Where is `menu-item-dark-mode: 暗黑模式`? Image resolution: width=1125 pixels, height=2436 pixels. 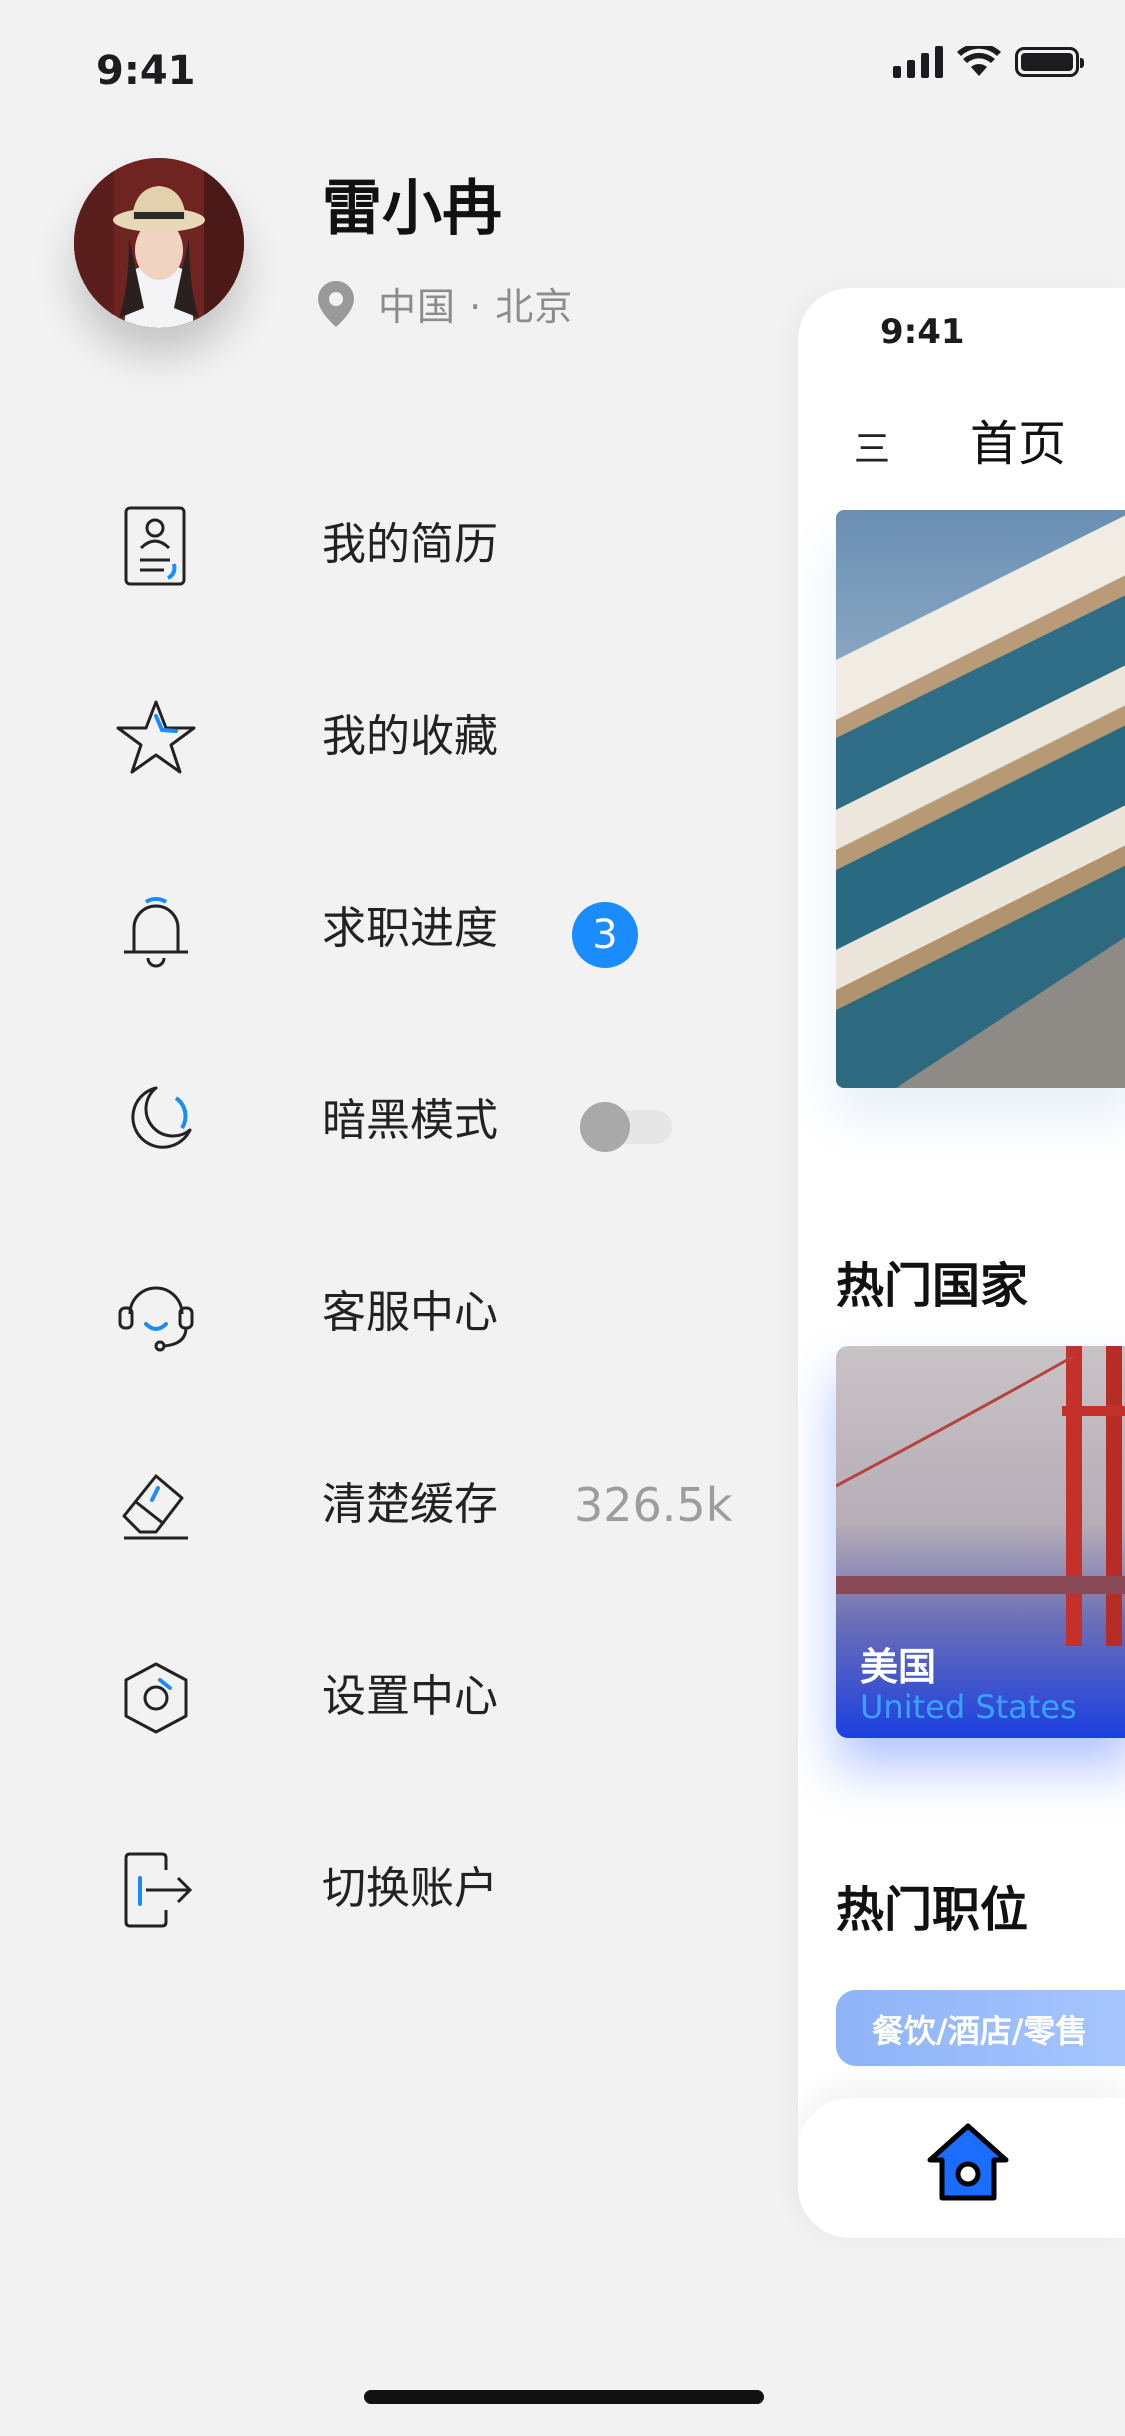
menu-item-dark-mode: 暗黑模式 is located at coordinates (390, 1115).